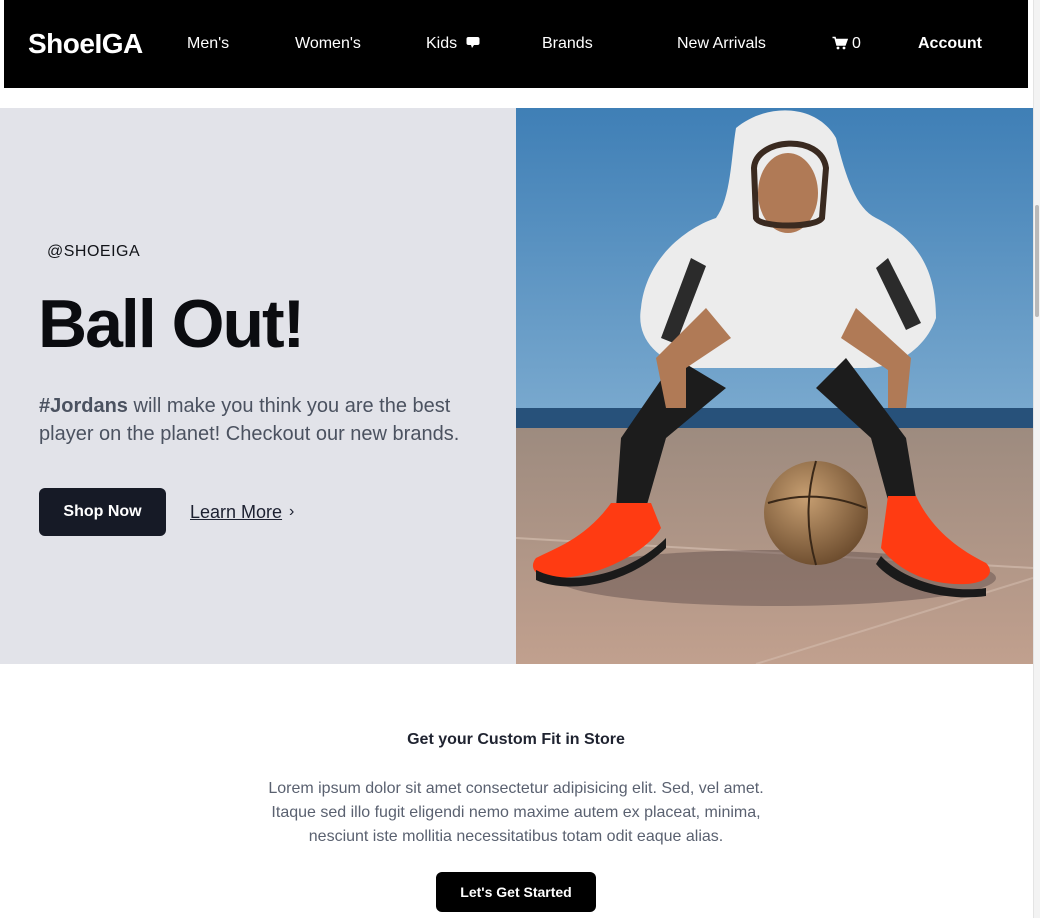 Image resolution: width=1040 pixels, height=918 pixels. I want to click on scrollbar-track, so click(1036, 459).